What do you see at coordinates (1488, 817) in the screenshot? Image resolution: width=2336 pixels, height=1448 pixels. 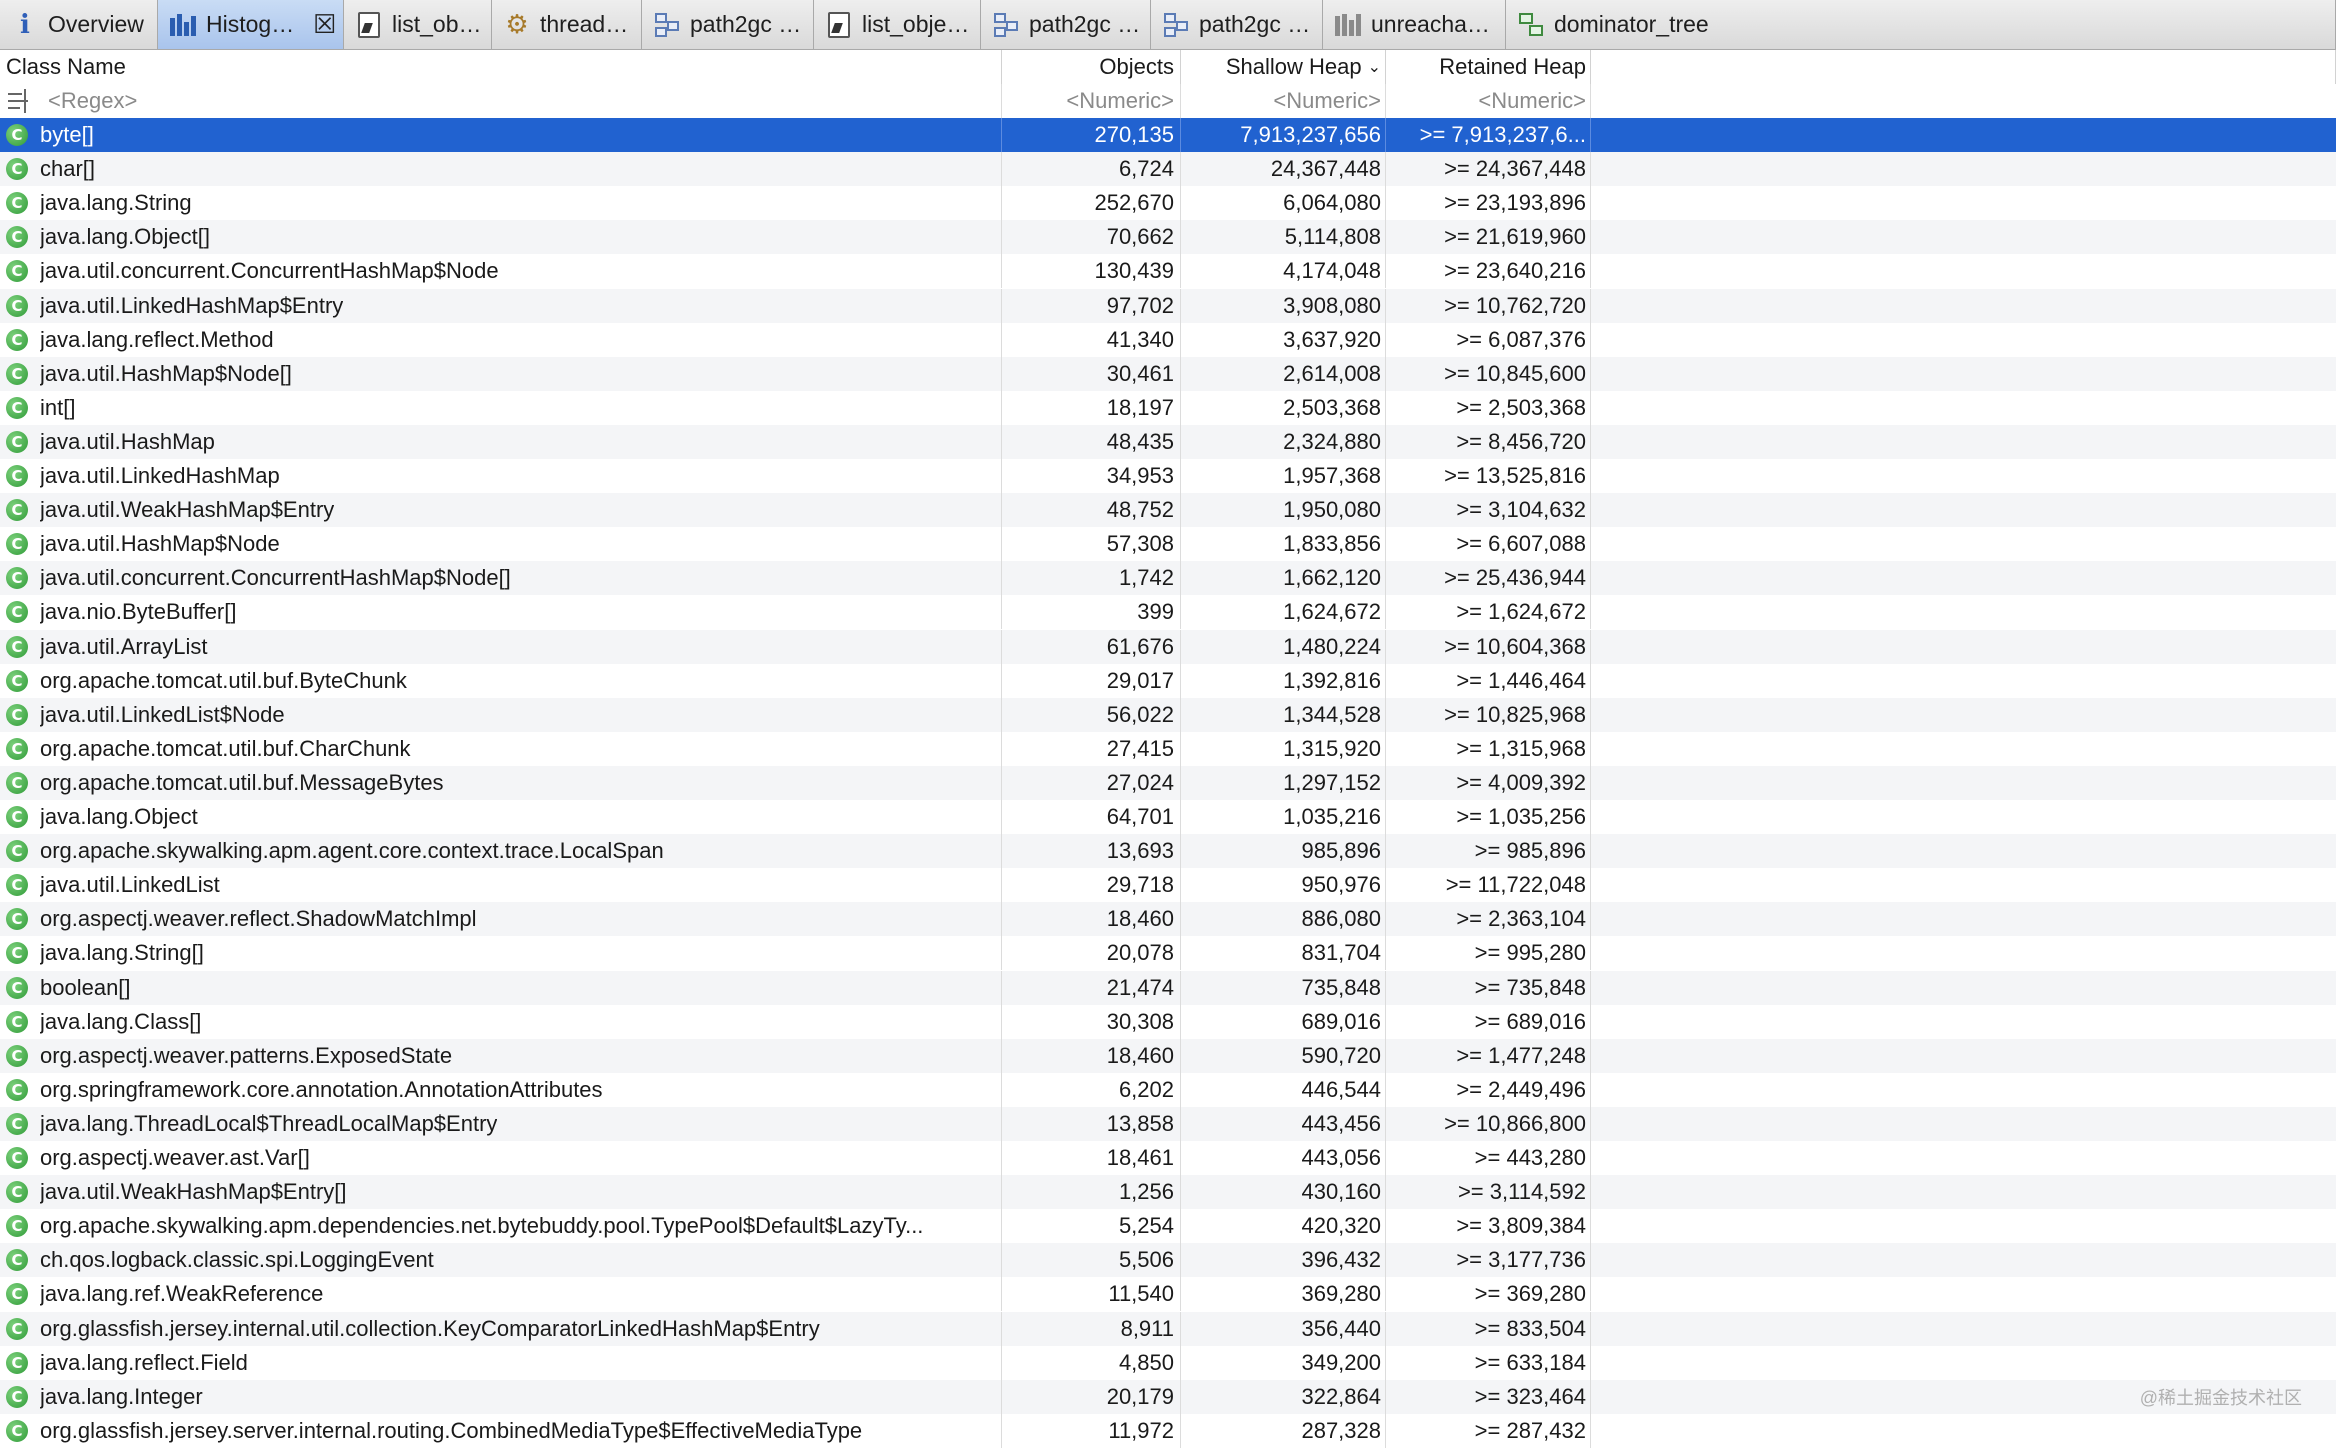 I see `retained-heap-cell: >= 1,035,256` at bounding box center [1488, 817].